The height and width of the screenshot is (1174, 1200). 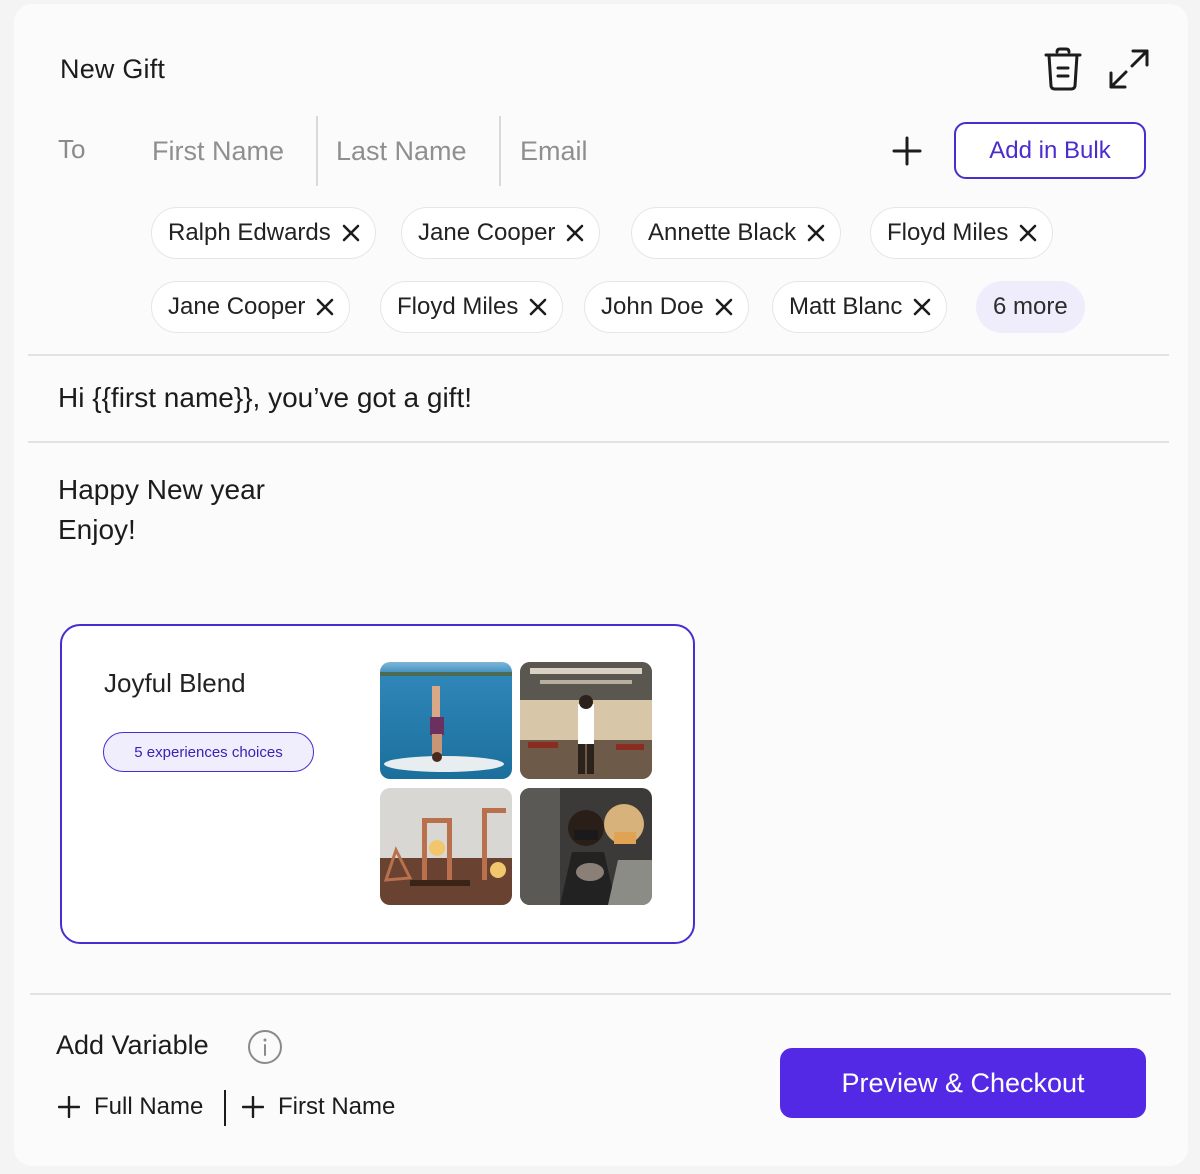 I want to click on experiences-badge: 5 experiences choices, so click(x=208, y=752).